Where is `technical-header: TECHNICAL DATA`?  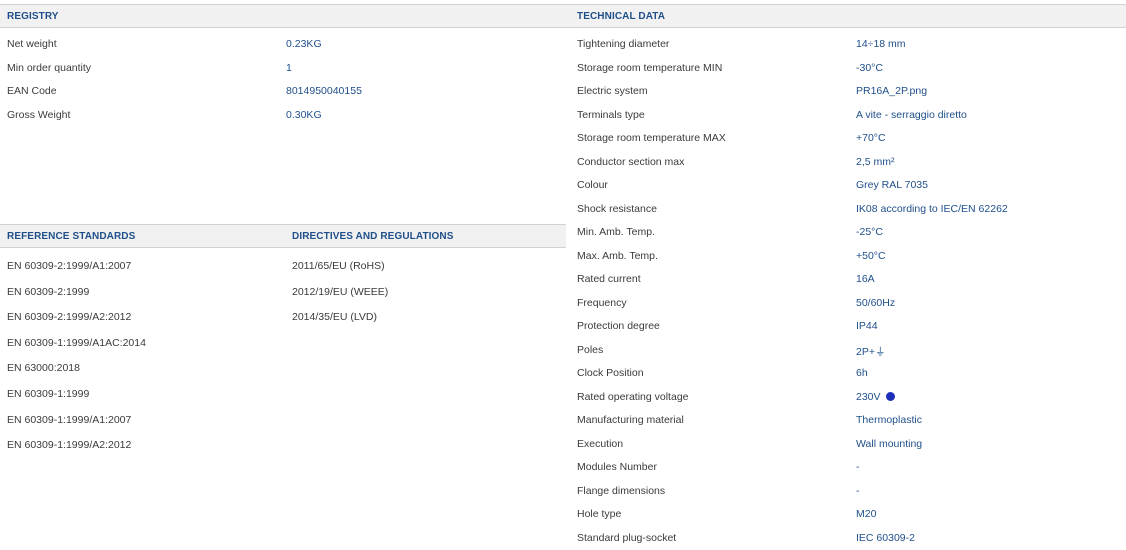 technical-header: TECHNICAL DATA is located at coordinates (846, 16).